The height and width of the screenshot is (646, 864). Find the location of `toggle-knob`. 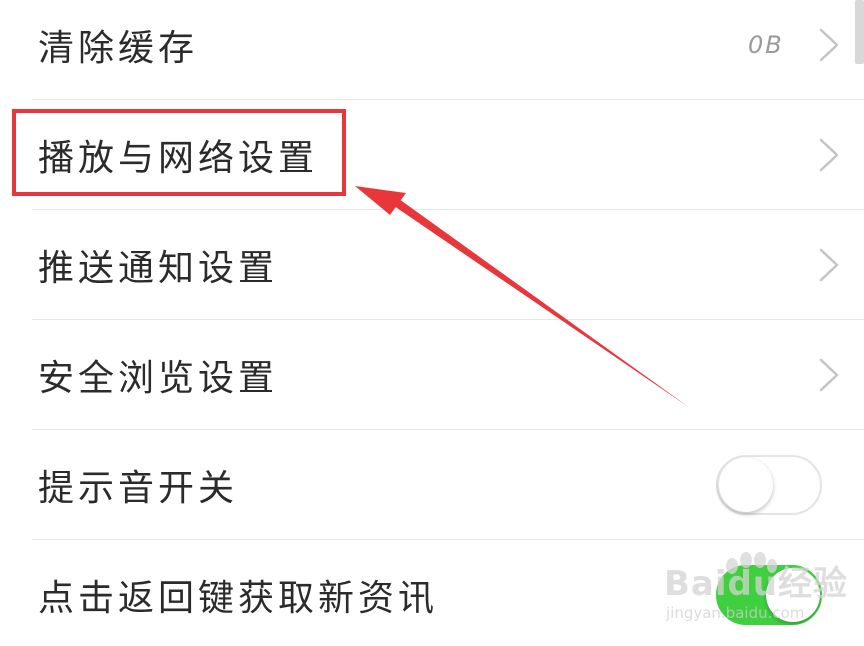

toggle-knob is located at coordinates (746, 485).